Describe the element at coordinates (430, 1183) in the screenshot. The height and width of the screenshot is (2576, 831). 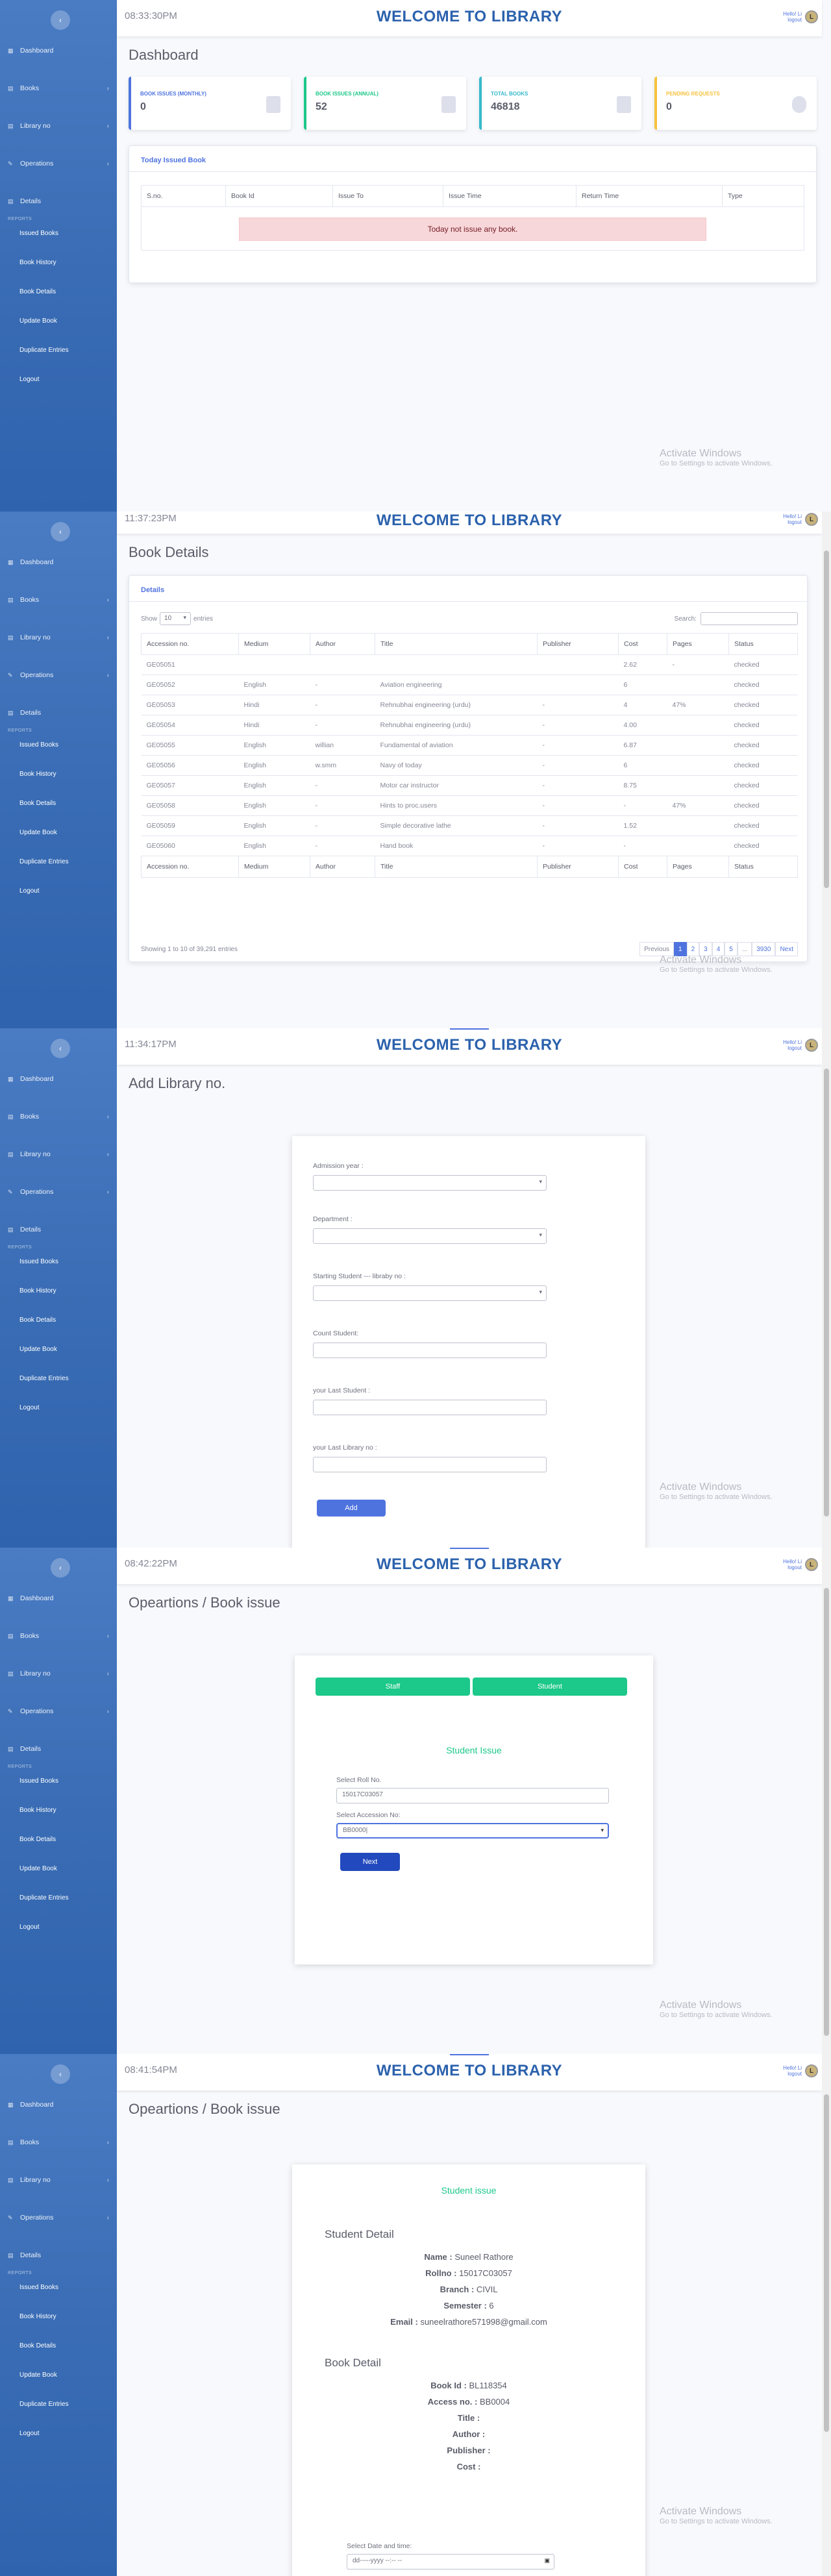
I see `admission-year-select: ▾` at that location.